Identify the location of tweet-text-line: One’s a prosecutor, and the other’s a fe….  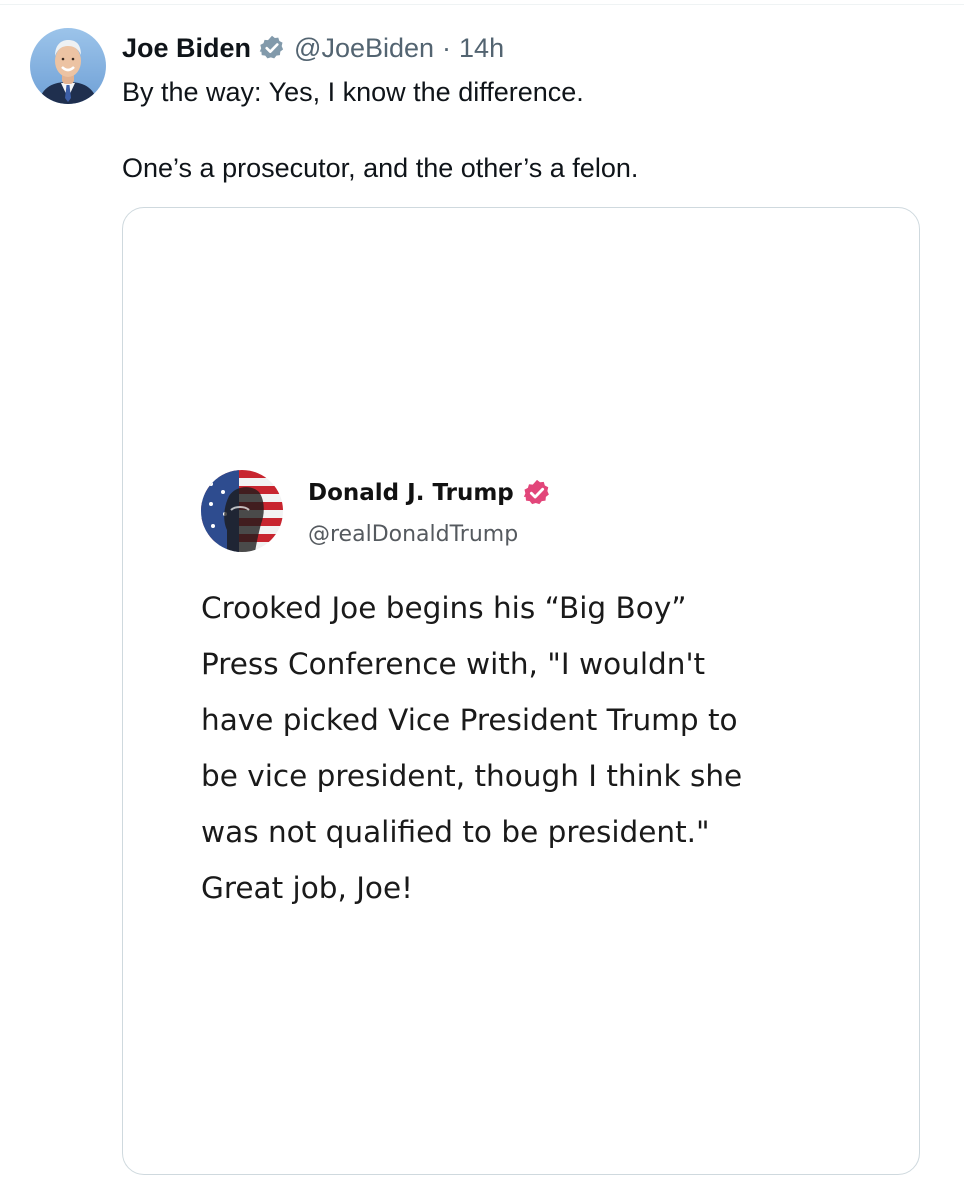
(380, 168).